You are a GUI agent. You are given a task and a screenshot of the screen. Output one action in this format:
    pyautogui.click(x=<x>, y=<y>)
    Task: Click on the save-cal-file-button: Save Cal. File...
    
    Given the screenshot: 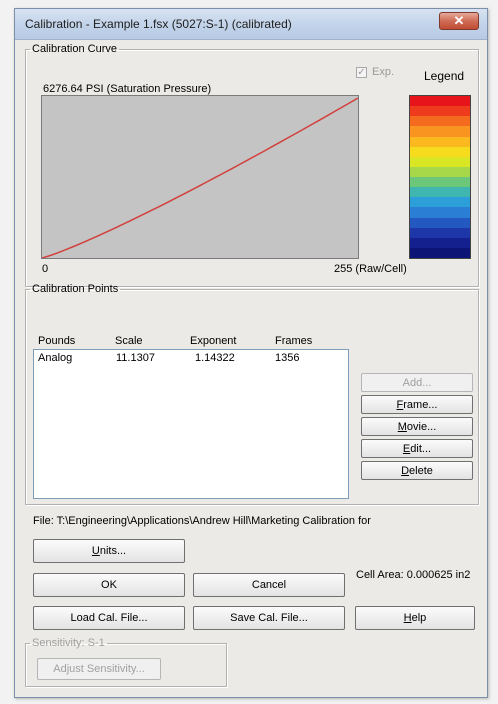 What is the action you would take?
    pyautogui.click(x=269, y=618)
    